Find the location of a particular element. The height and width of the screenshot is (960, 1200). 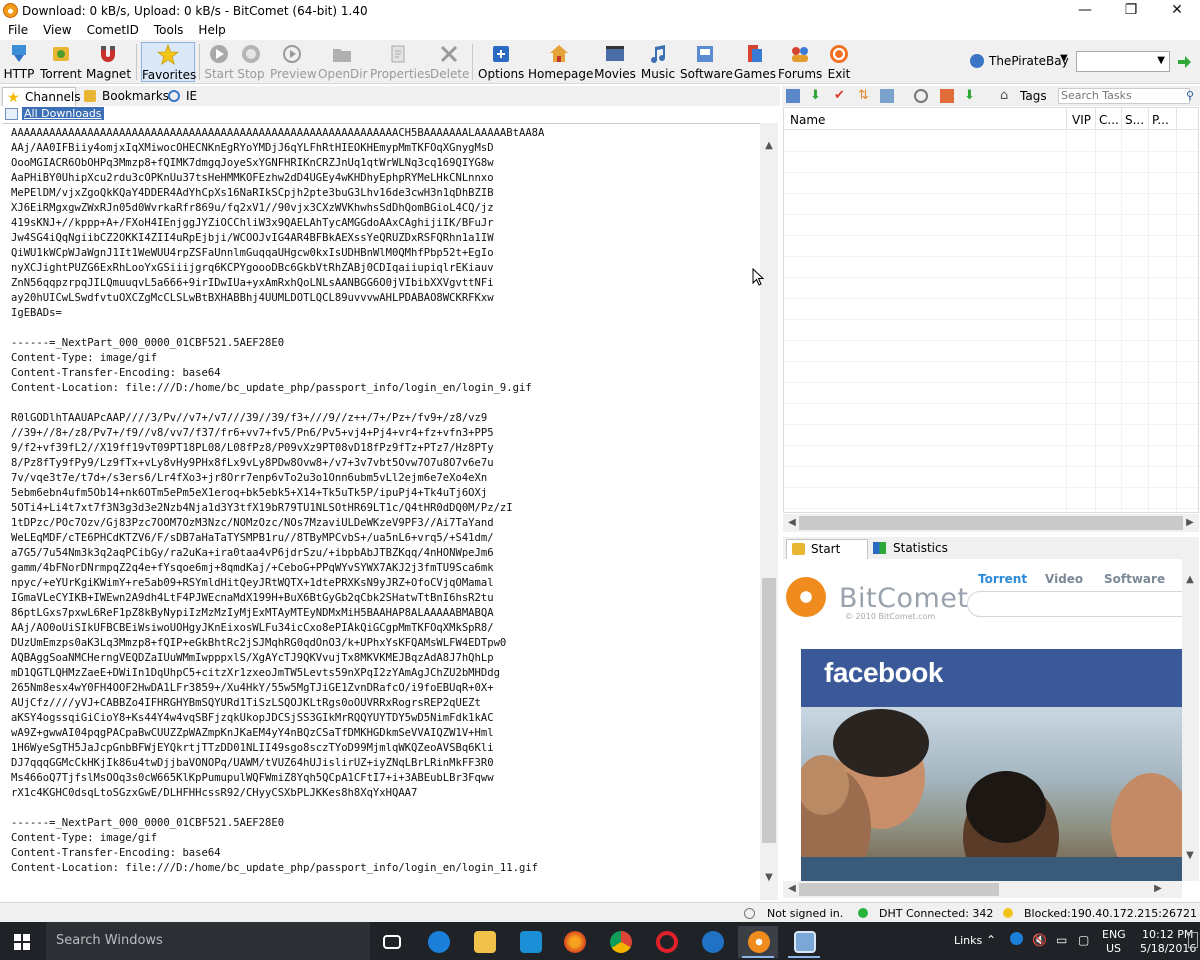

windows-start-icon is located at coordinates (22, 942).